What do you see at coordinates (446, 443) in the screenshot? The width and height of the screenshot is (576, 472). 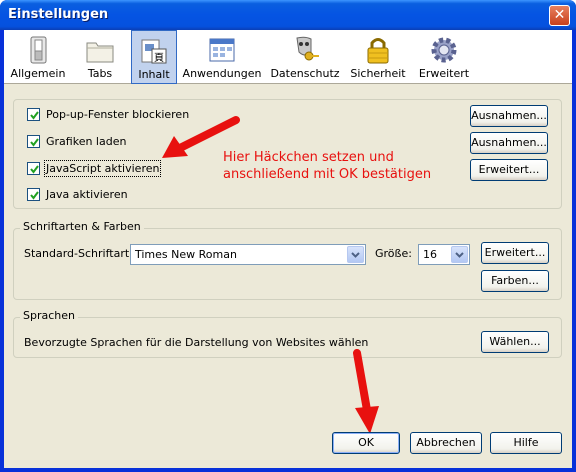 I see `cancel-button: Abbrechen` at bounding box center [446, 443].